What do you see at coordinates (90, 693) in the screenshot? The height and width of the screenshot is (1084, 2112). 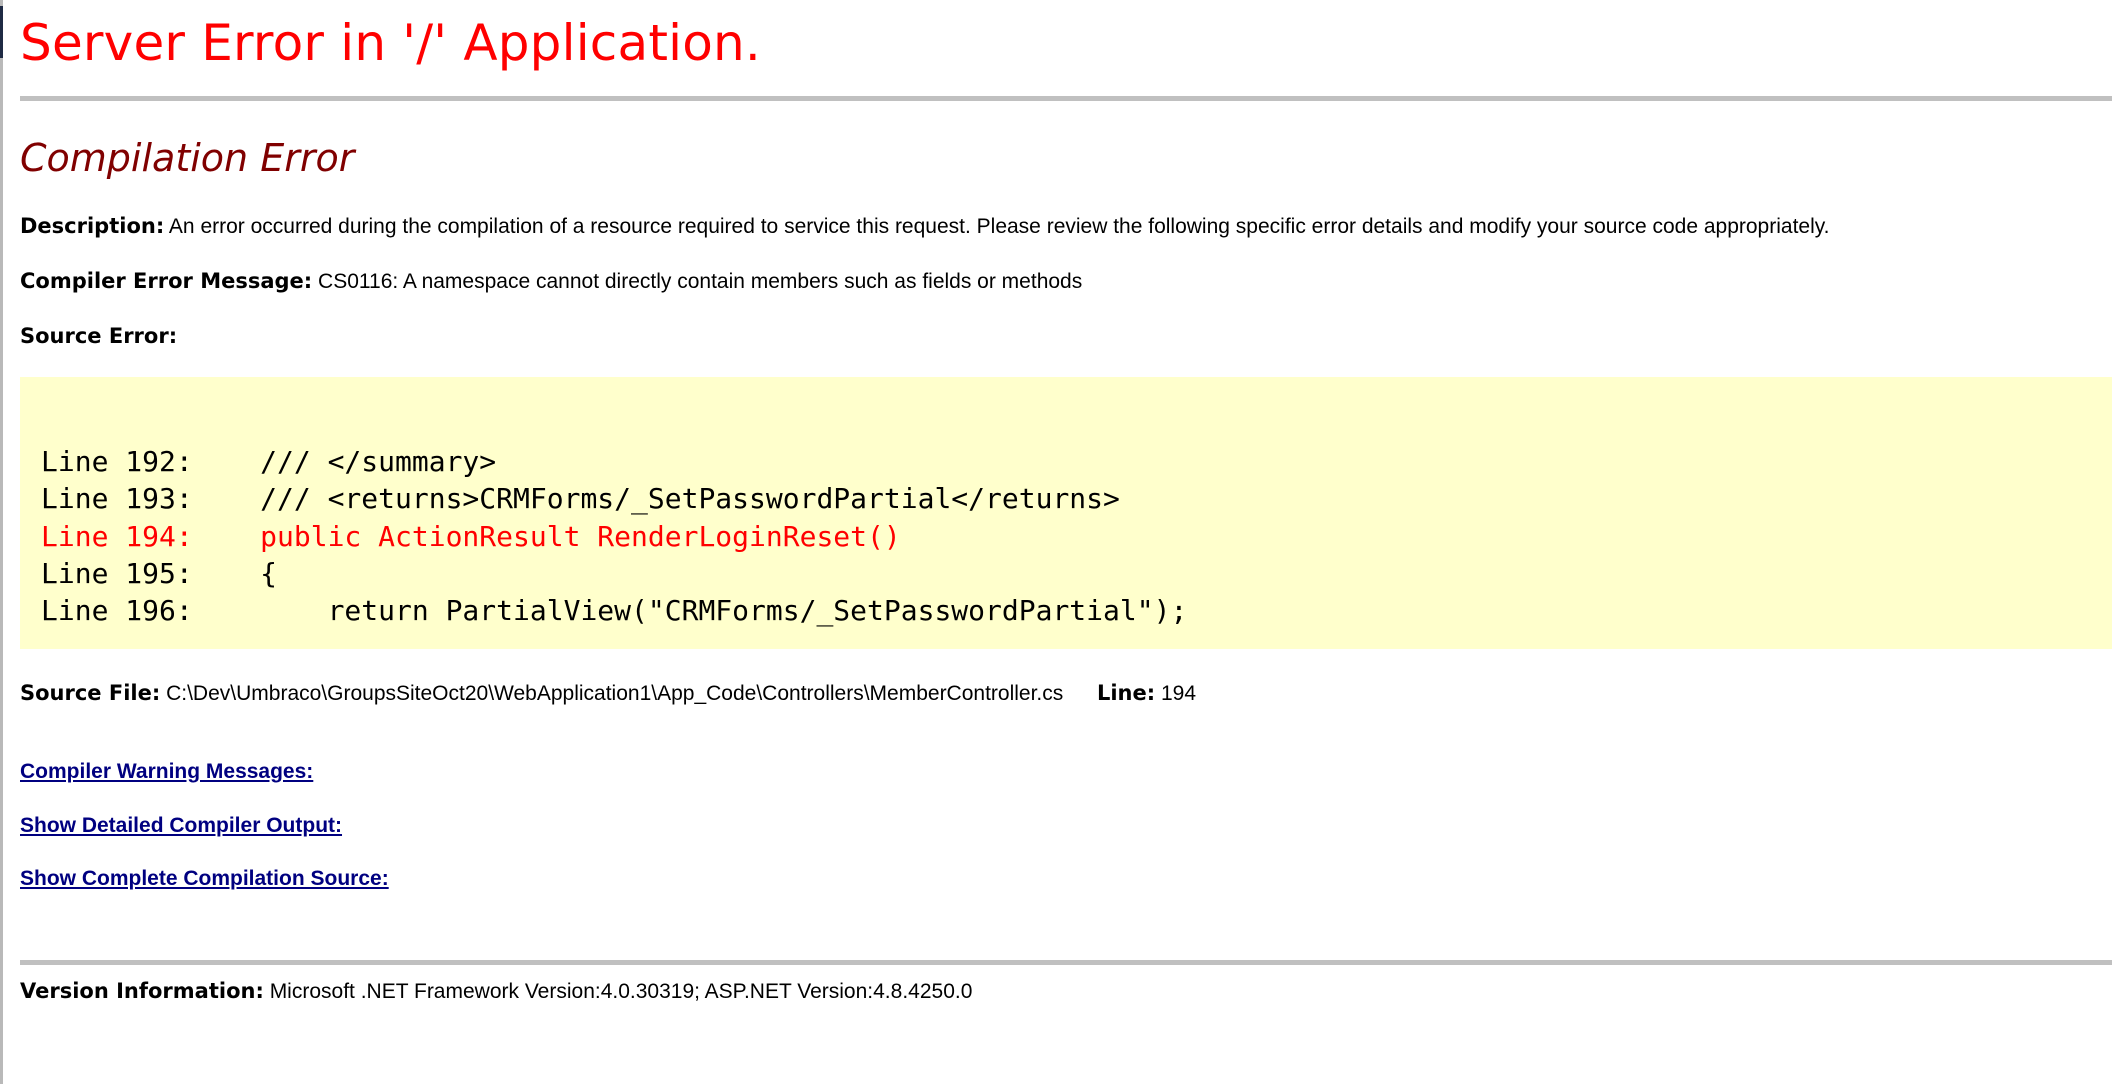 I see `source-file-label: Source File:` at bounding box center [90, 693].